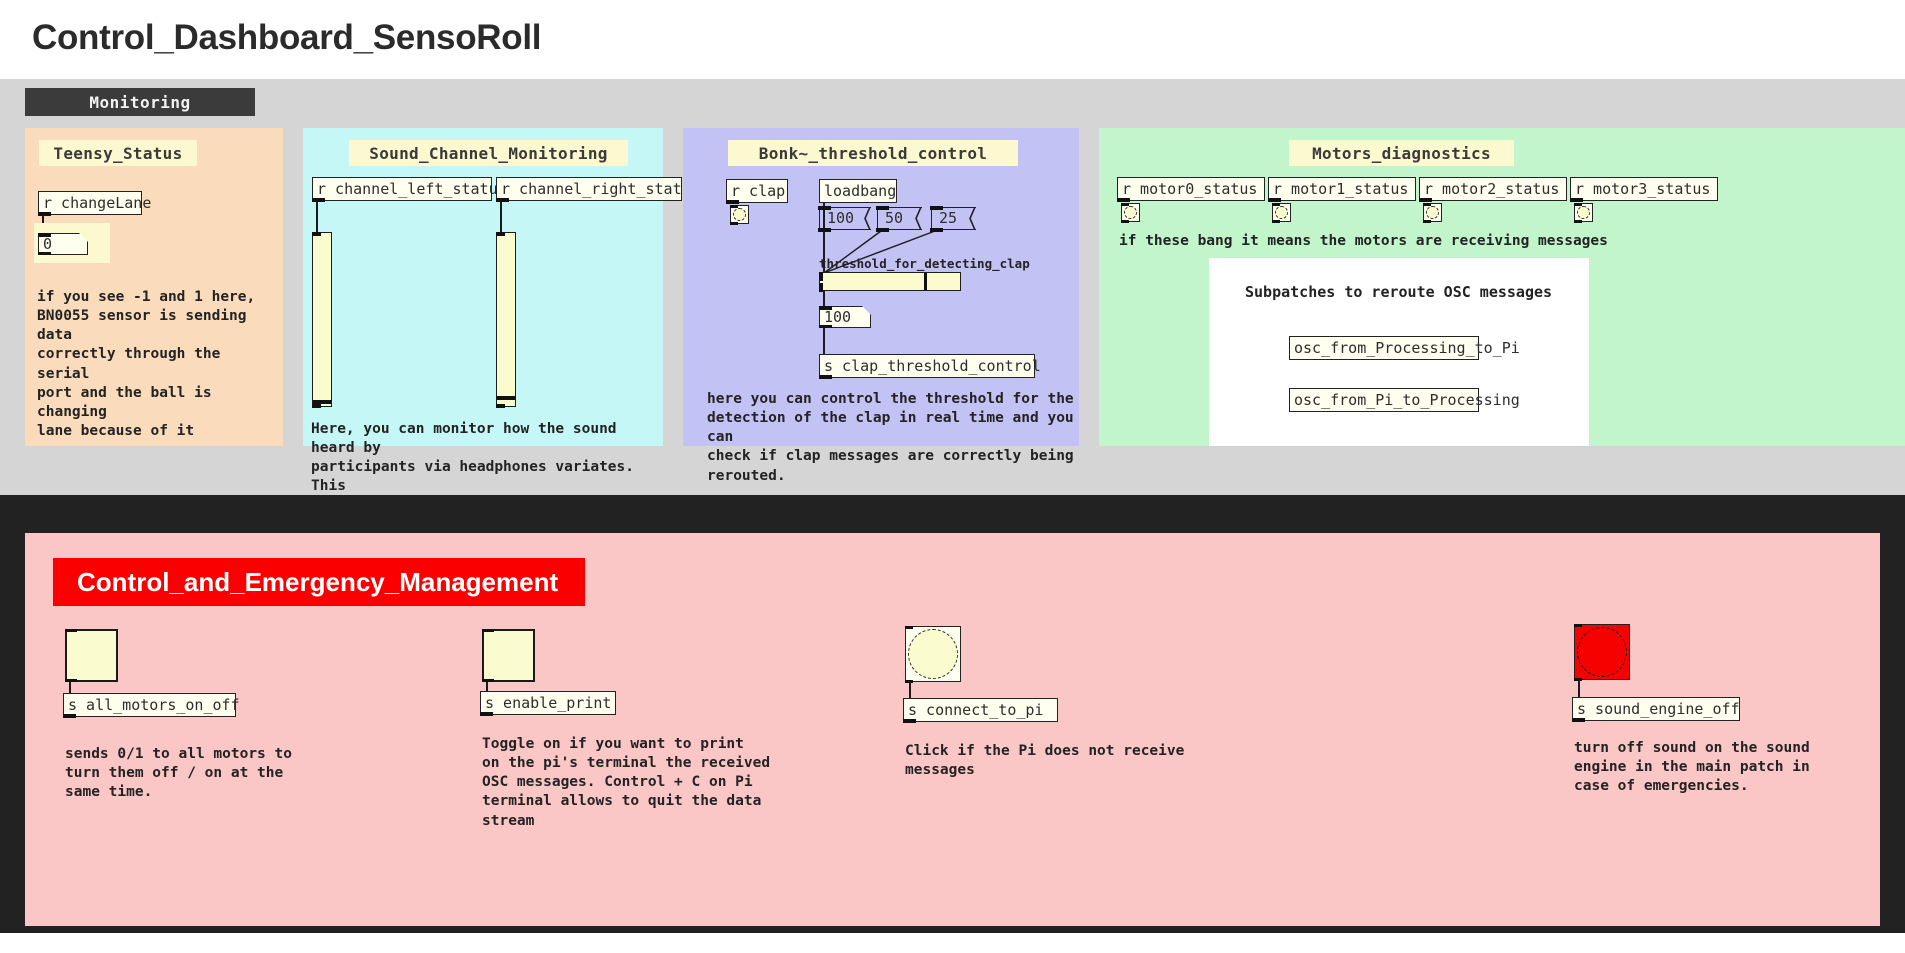 The height and width of the screenshot is (953, 1905). I want to click on panel-title-sound: Sound_Channel_Monitoring, so click(488, 153).